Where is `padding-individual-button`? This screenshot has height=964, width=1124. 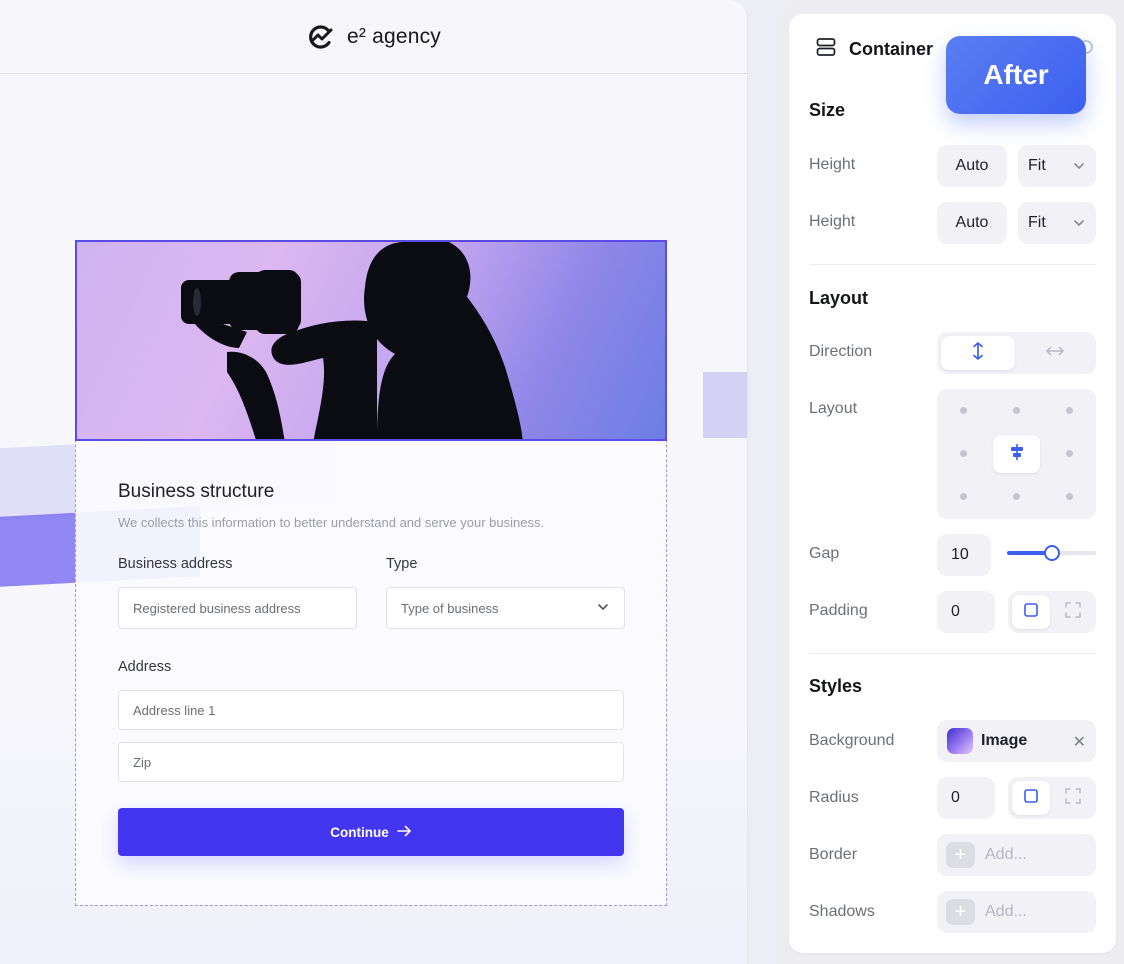 padding-individual-button is located at coordinates (1073, 612).